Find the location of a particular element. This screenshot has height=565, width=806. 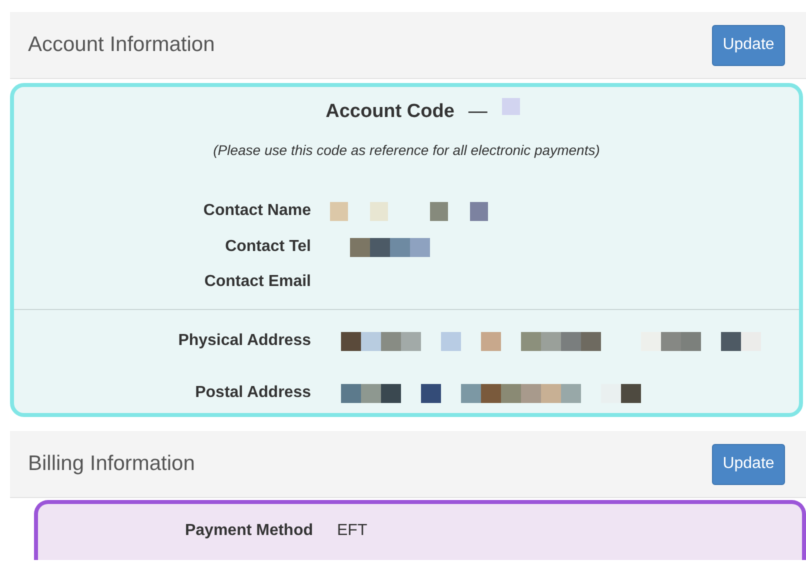

field-value: EFT is located at coordinates (352, 531).